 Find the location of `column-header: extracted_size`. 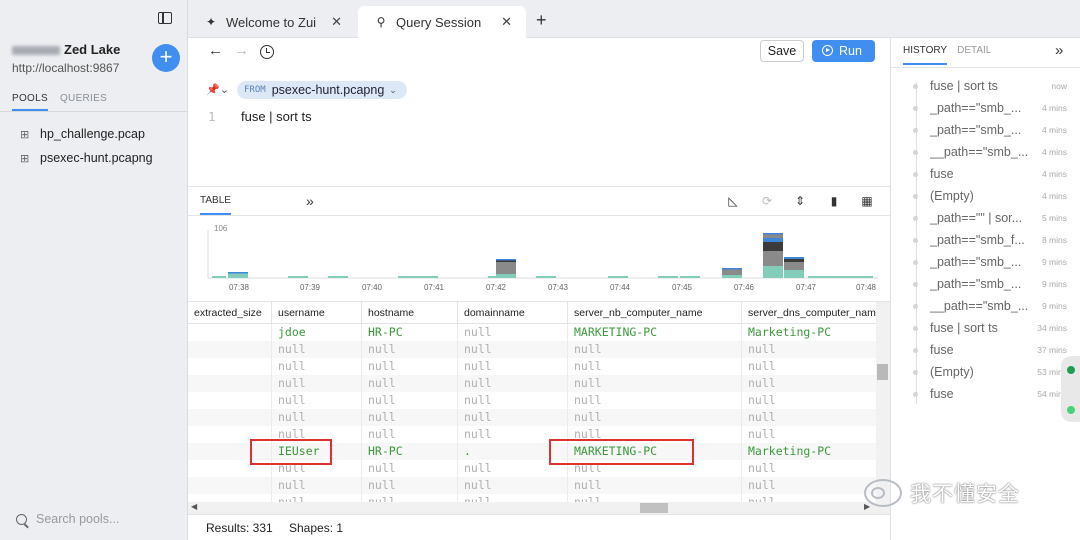

column-header: extracted_size is located at coordinates (230, 312).